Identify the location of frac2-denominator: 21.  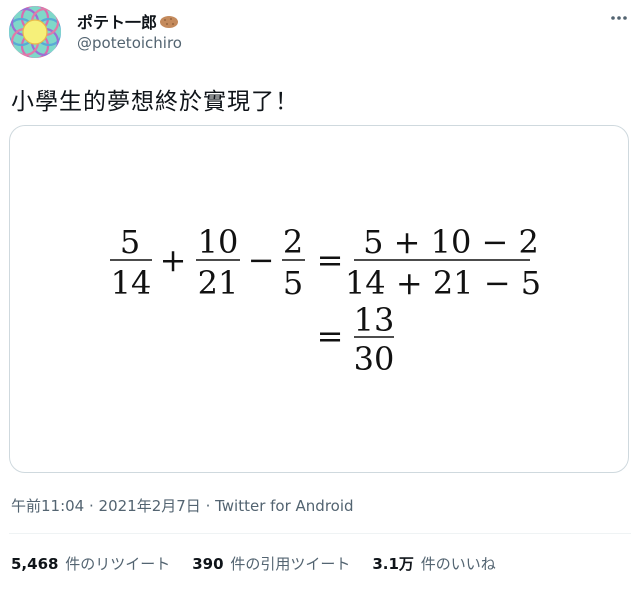
(218, 283).